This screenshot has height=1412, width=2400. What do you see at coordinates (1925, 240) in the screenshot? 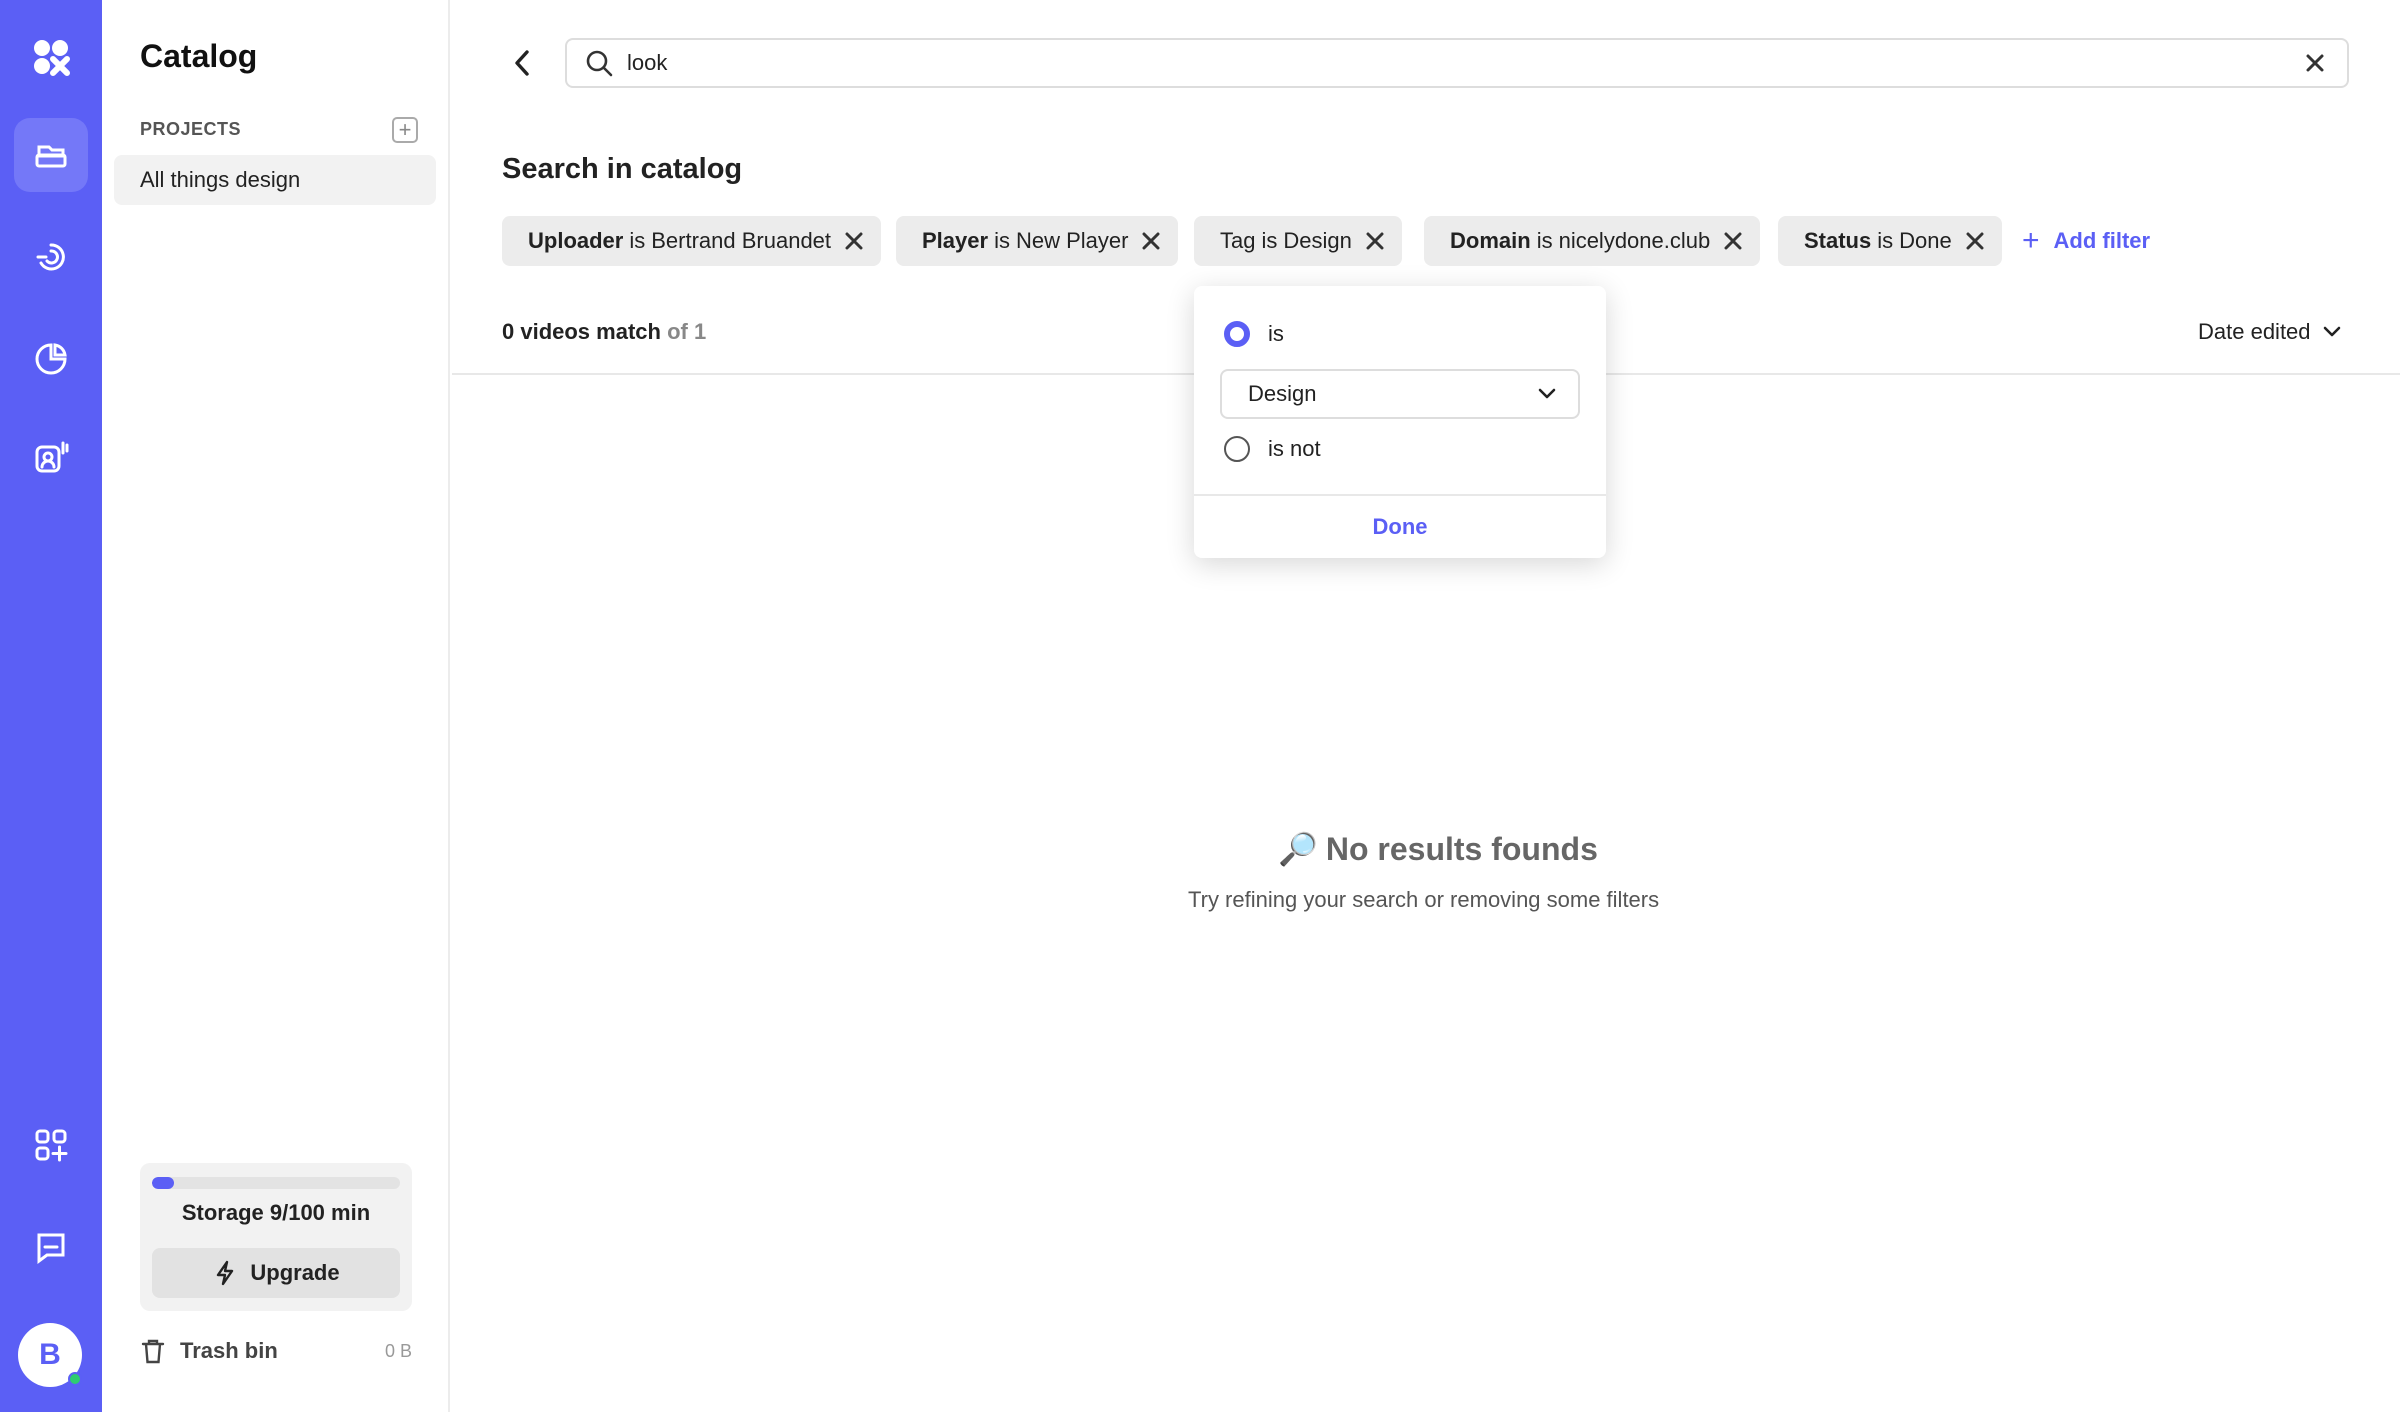
I see `filter-value: Done` at bounding box center [1925, 240].